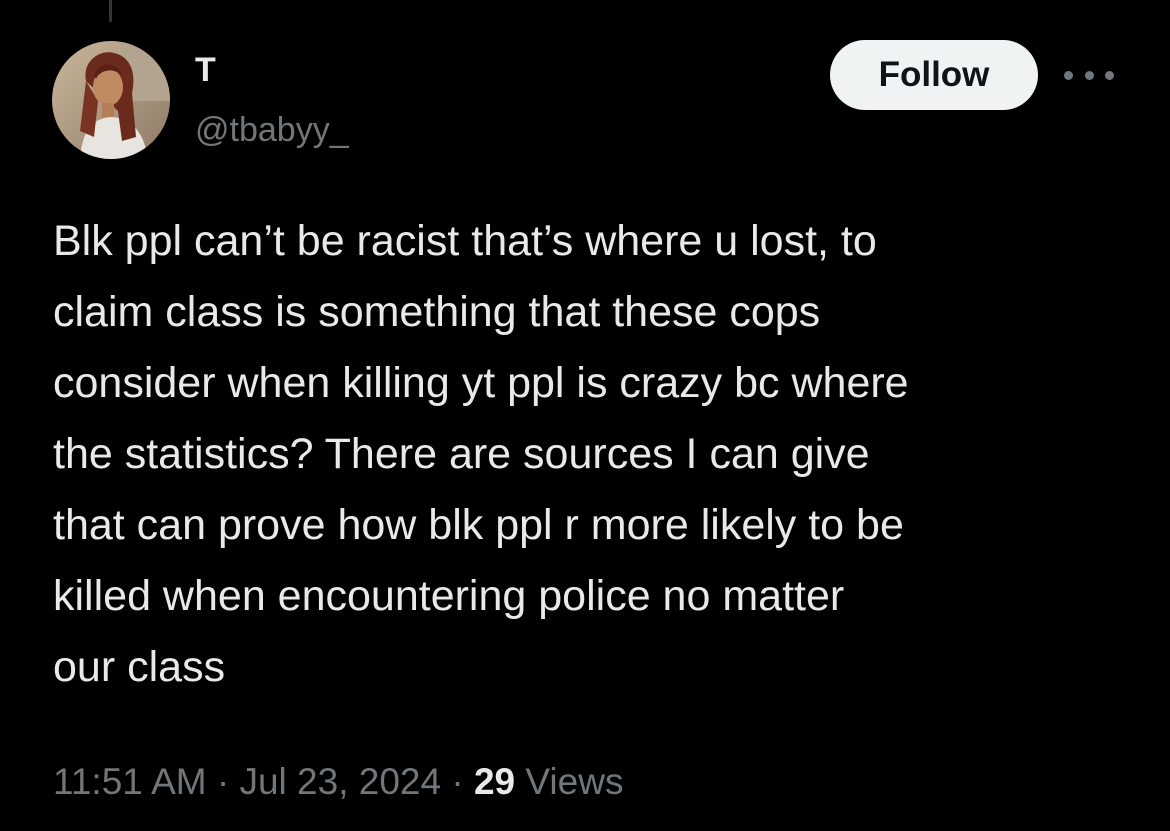  I want to click on avatar-photo-icon, so click(111, 100).